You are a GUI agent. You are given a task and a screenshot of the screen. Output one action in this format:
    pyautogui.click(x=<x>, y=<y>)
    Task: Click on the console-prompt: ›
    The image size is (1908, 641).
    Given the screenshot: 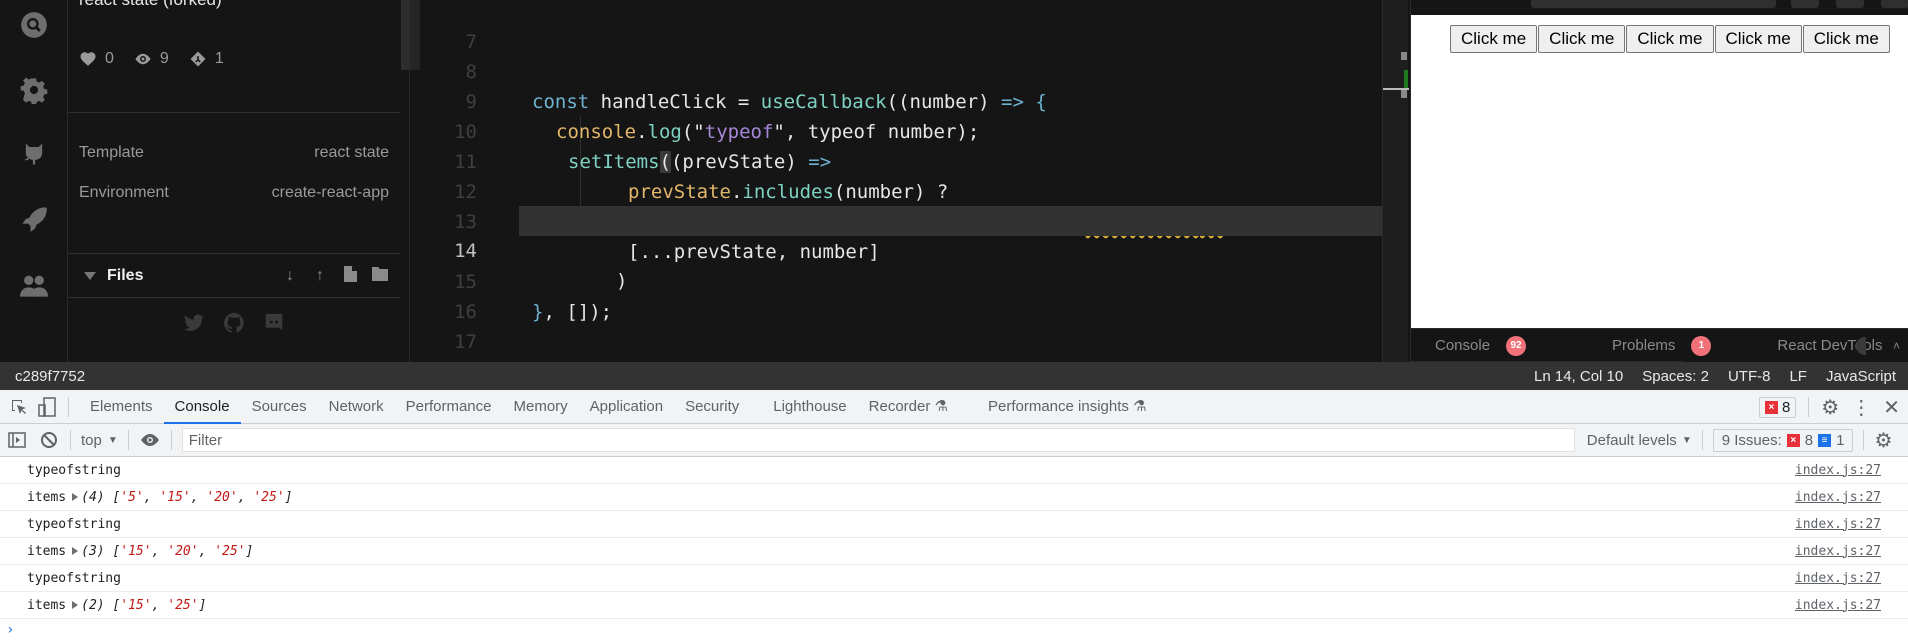 What is the action you would take?
    pyautogui.click(x=954, y=630)
    